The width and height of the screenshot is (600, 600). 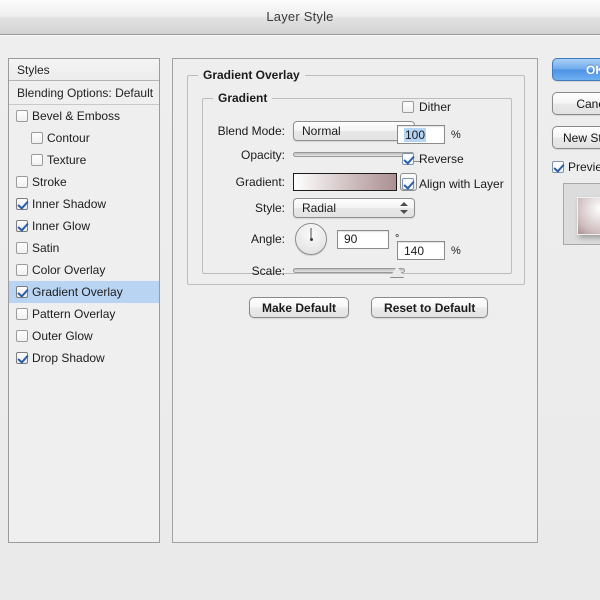 What do you see at coordinates (251, 131) in the screenshot?
I see `blend-mode-label: Blend Mode:` at bounding box center [251, 131].